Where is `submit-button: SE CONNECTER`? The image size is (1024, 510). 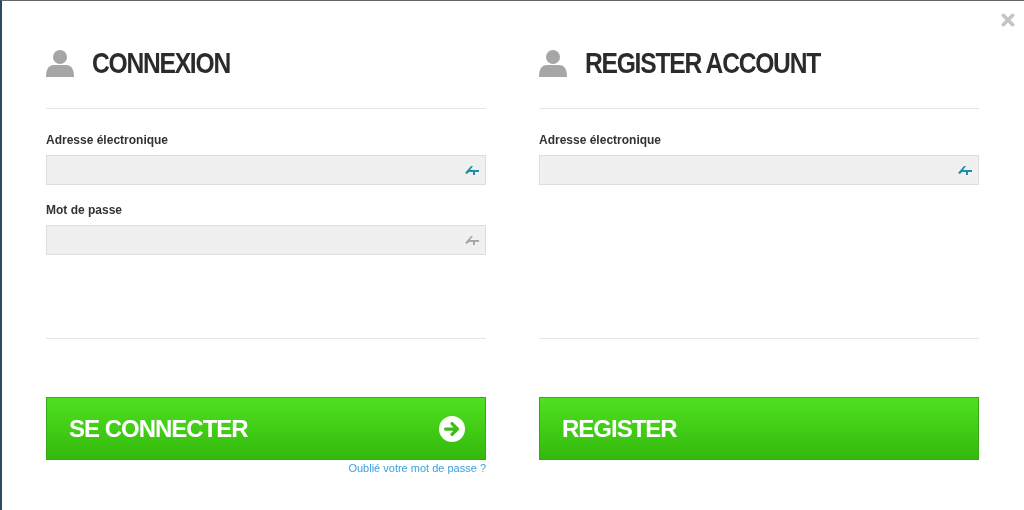
submit-button: SE CONNECTER is located at coordinates (266, 428).